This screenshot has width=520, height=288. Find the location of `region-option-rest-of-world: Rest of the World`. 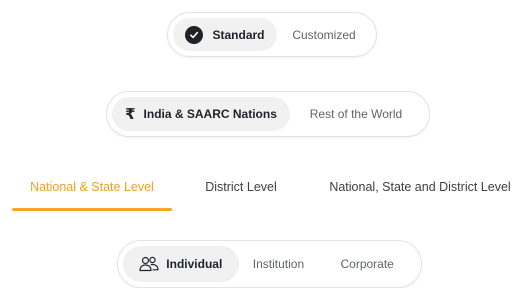

region-option-rest-of-world: Rest of the World is located at coordinates (356, 114).